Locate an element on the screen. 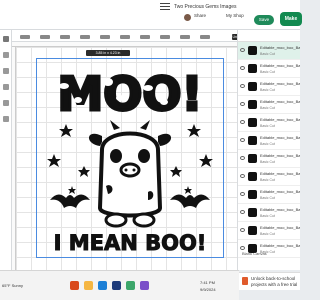  app-icon is located at coordinates (130, 285).